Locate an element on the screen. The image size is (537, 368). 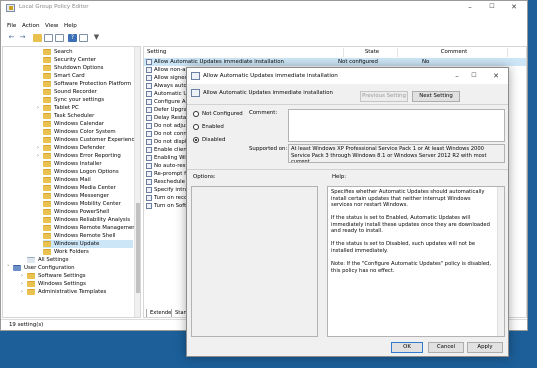
ok-button: OK is located at coordinates (407, 347).